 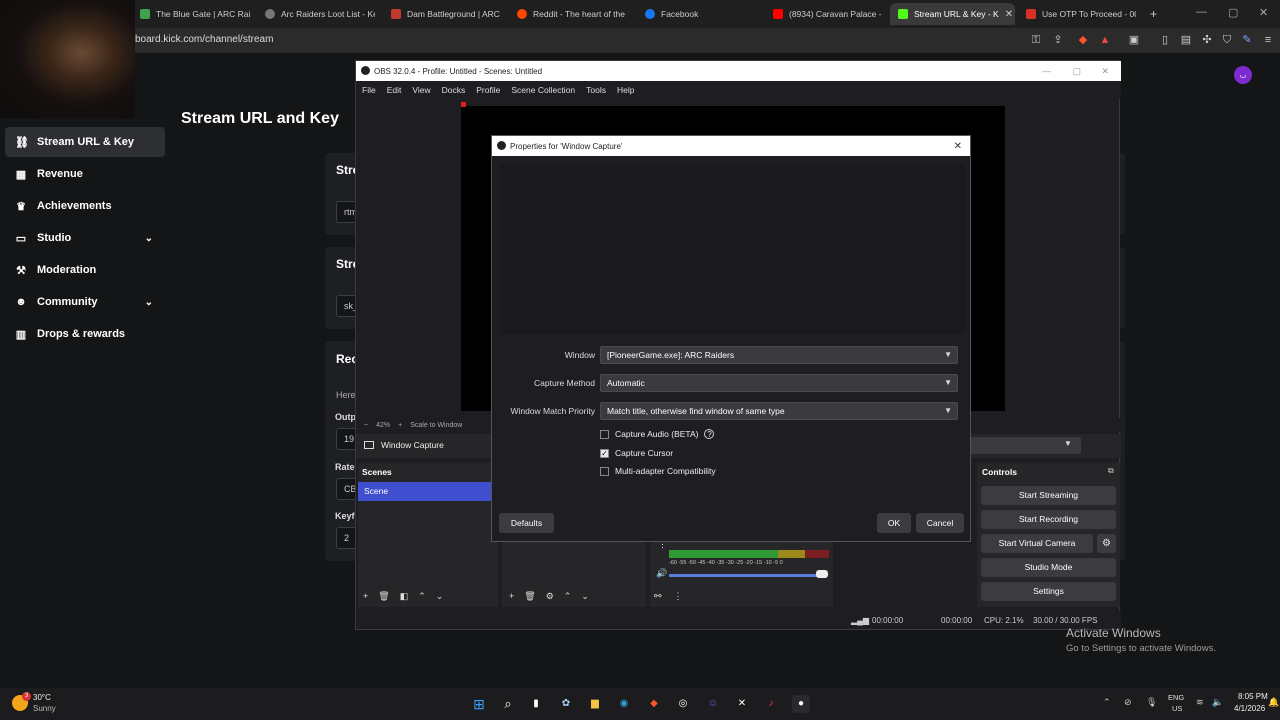 I want to click on close-window-icon: ✕, so click(x=1263, y=12).